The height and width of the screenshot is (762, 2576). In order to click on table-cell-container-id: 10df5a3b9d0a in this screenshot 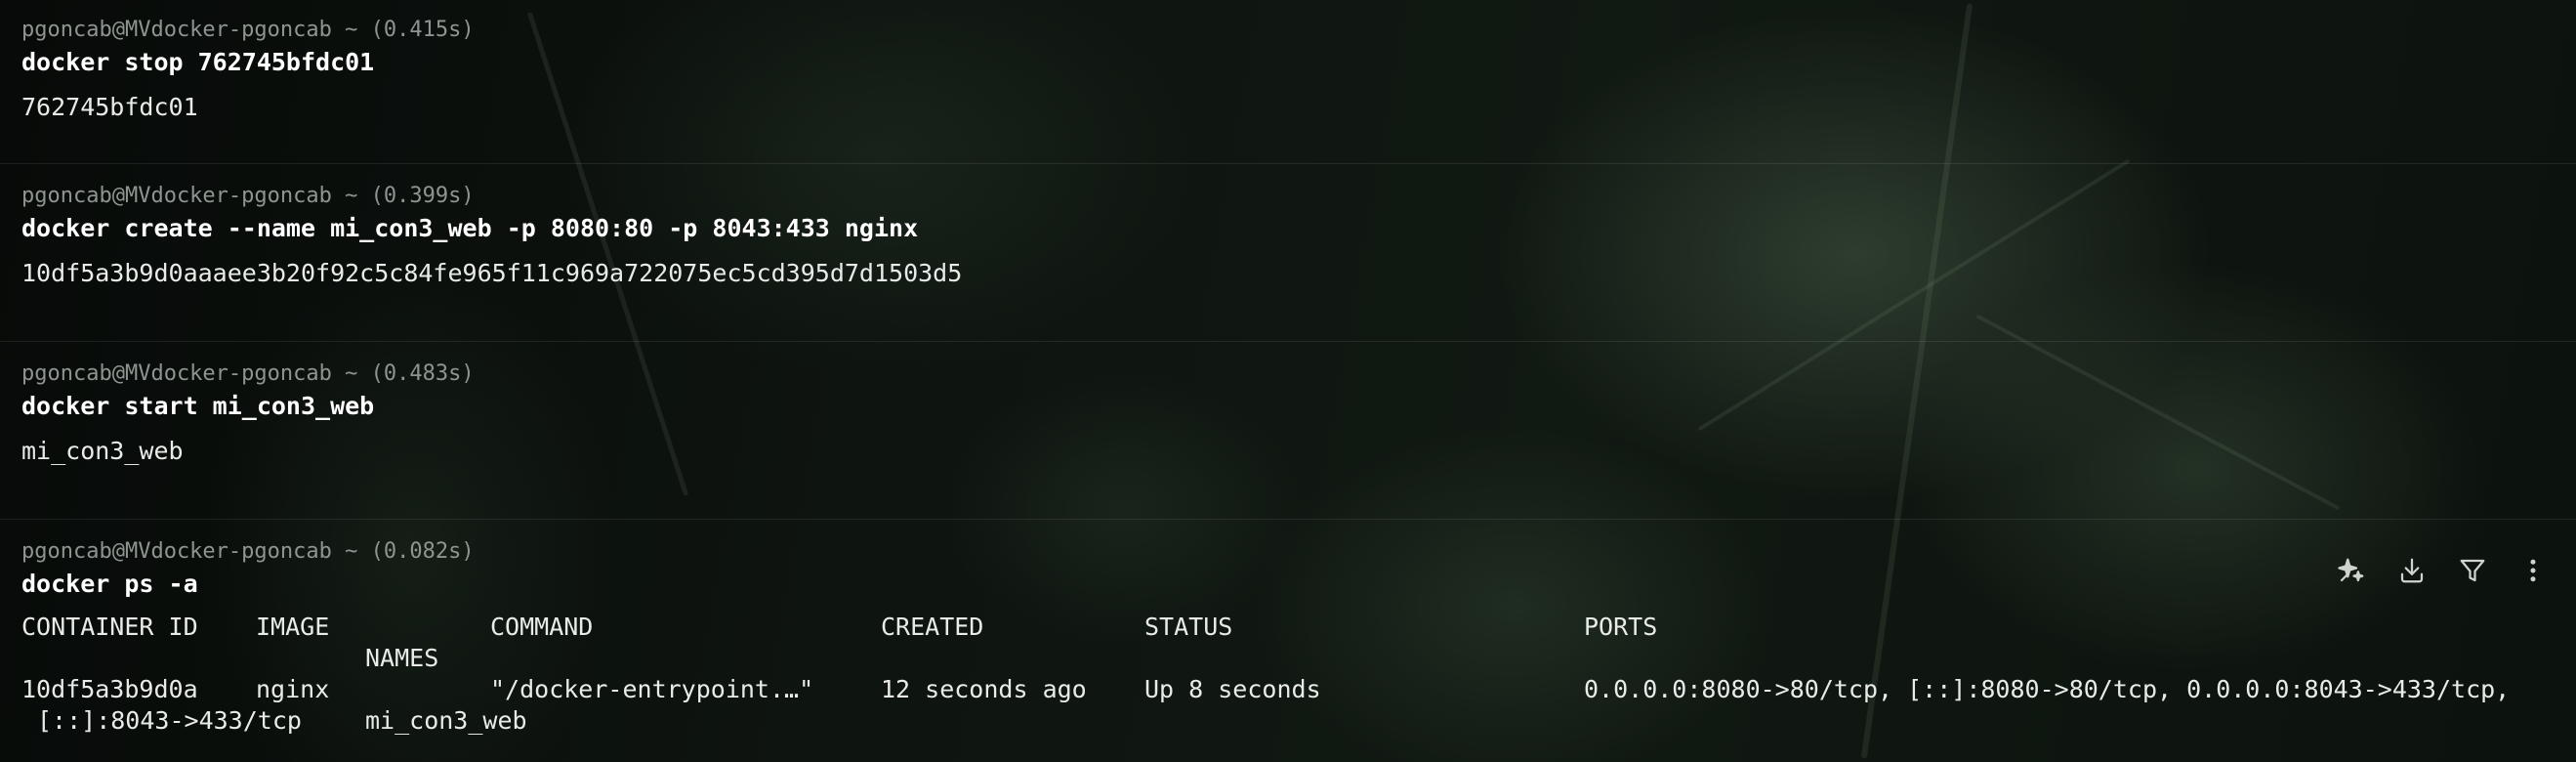, I will do `click(109, 689)`.